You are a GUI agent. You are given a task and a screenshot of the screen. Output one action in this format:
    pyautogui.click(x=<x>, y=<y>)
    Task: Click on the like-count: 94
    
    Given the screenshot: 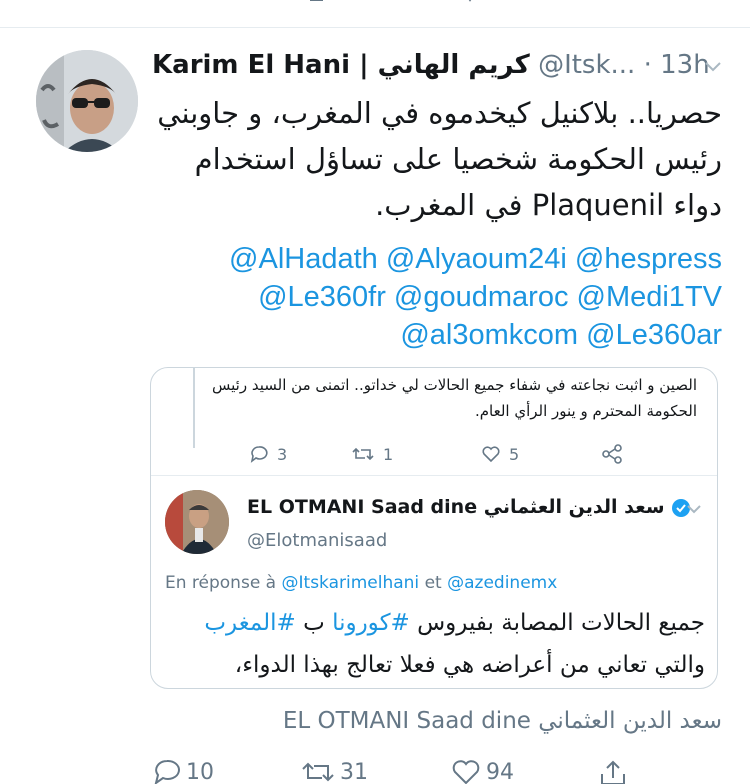 What is the action you would take?
    pyautogui.click(x=500, y=771)
    